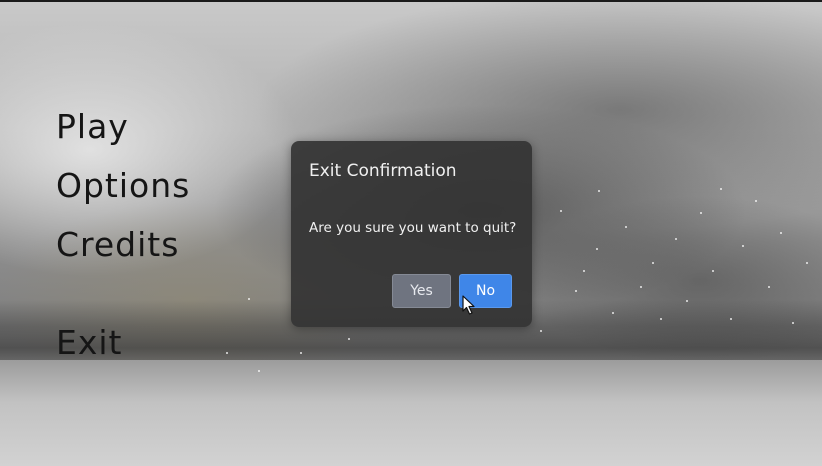  What do you see at coordinates (92, 126) in the screenshot?
I see `menu-item-play: Play` at bounding box center [92, 126].